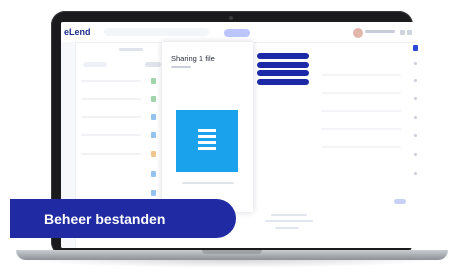  Describe the element at coordinates (237, 33) in the screenshot. I see `top-action-button` at that location.